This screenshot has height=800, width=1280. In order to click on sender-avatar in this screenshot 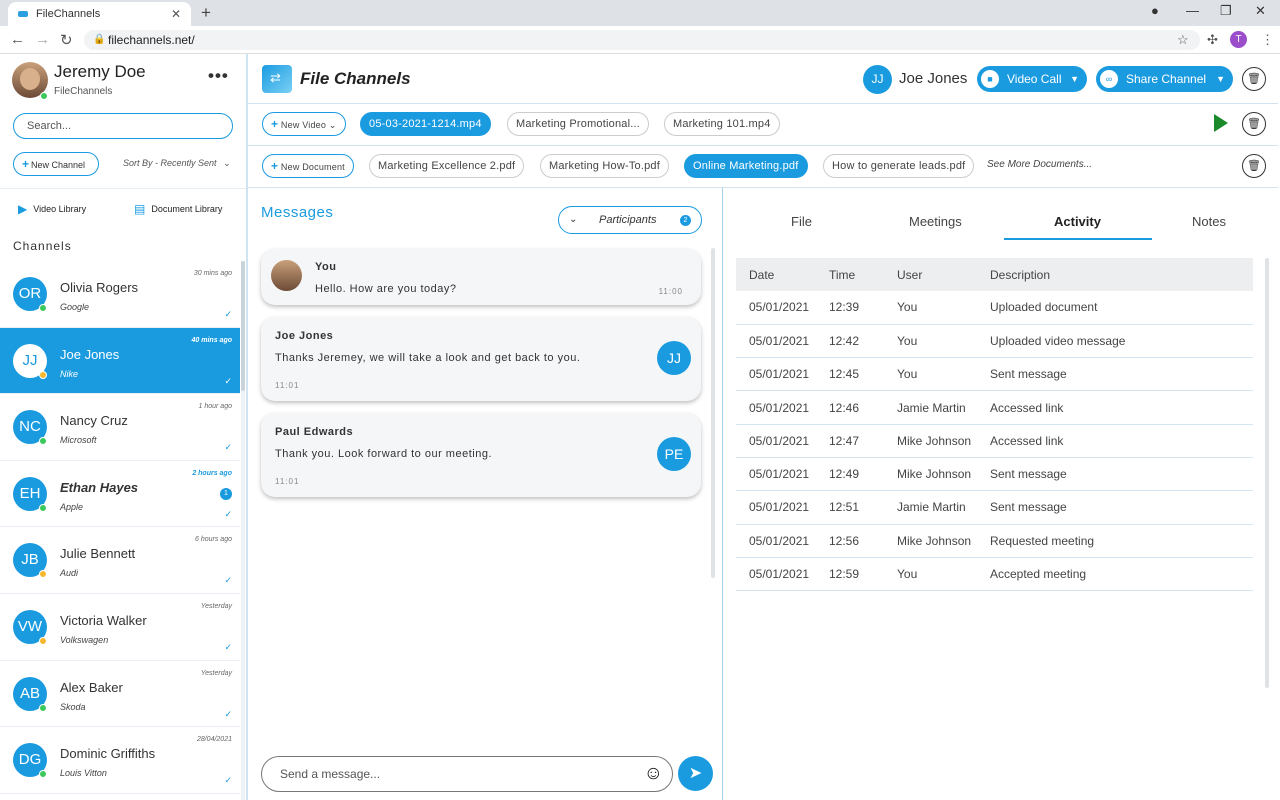, I will do `click(286, 275)`.